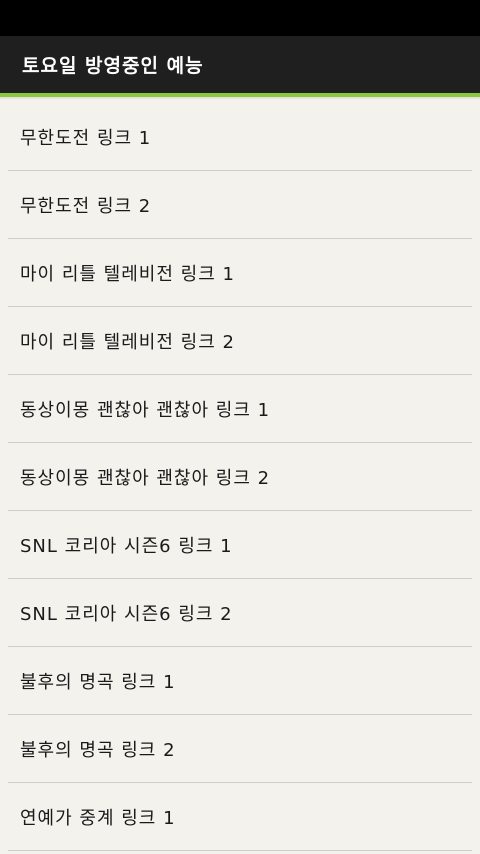 The image size is (480, 854). Describe the element at coordinates (240, 137) in the screenshot. I see `list-item: 무한도전 링크 1` at that location.